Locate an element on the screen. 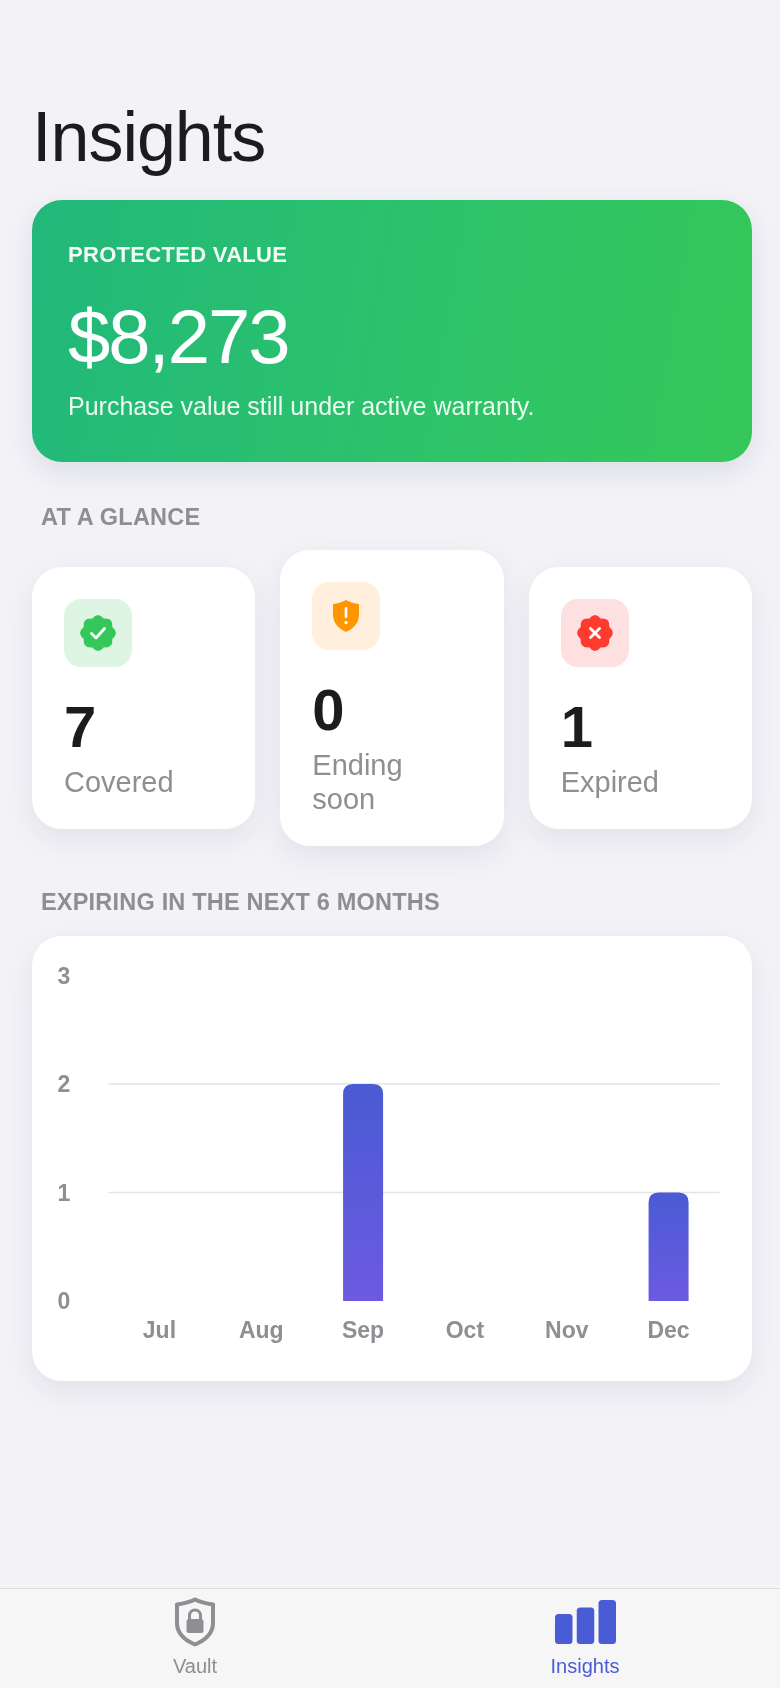 This screenshot has height=1688, width=780. stat-value: 1 is located at coordinates (576, 727).